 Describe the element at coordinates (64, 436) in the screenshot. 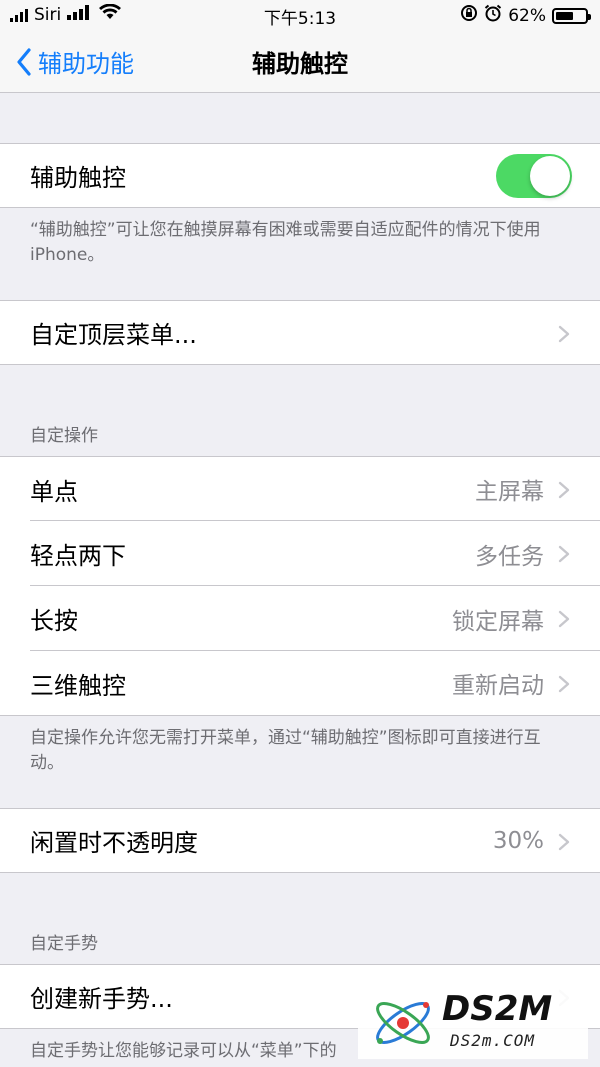

I see `custom-actions-header-label: 自定操作` at that location.